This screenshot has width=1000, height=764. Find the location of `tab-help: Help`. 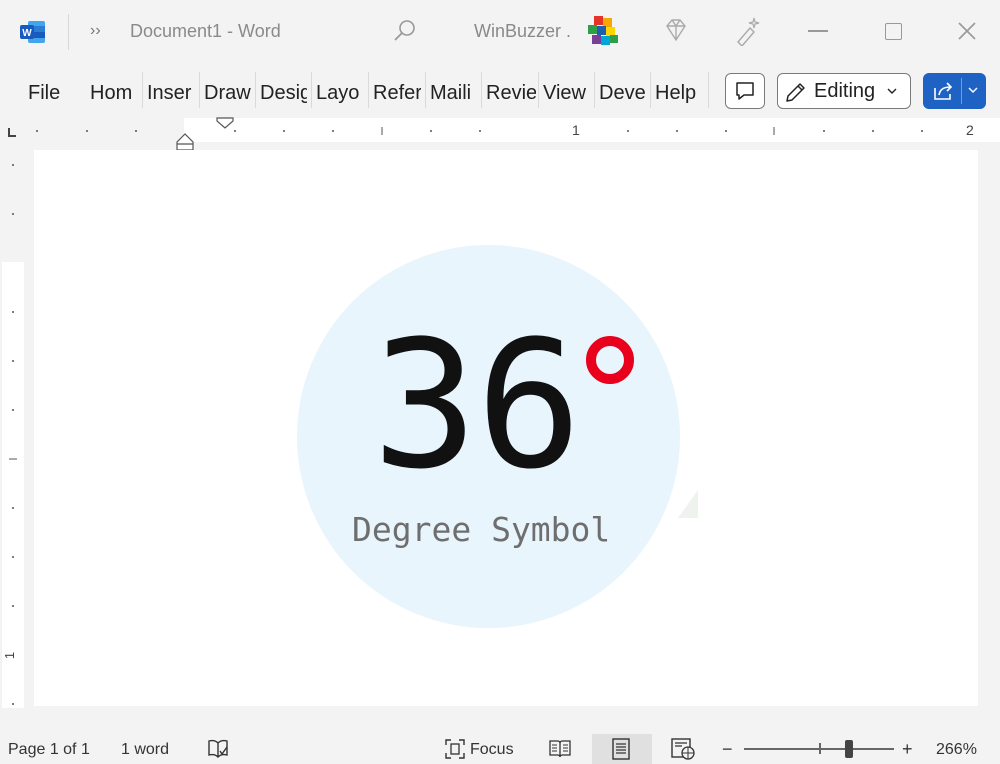

tab-help: Help is located at coordinates (678, 93).